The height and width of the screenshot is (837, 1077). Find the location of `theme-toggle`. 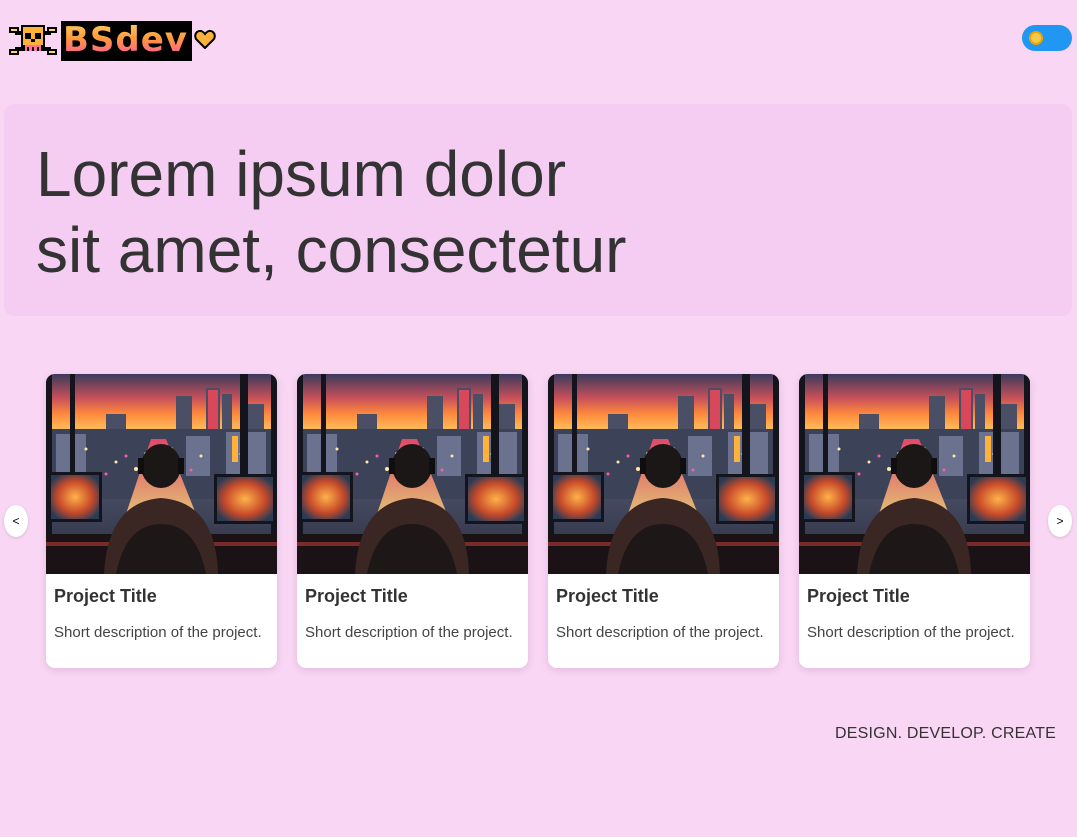

theme-toggle is located at coordinates (1047, 38).